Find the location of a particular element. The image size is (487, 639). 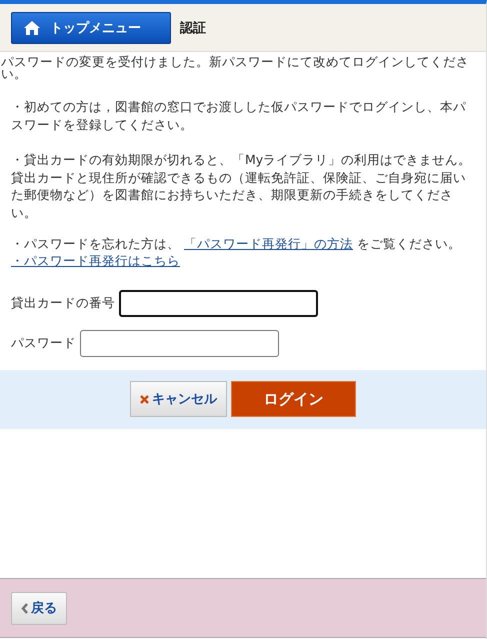

info-paragraph: ・パスワードを忘れた方は、 「パスワード再発行」の方法 をご覧ください。 is located at coordinates (236, 243).